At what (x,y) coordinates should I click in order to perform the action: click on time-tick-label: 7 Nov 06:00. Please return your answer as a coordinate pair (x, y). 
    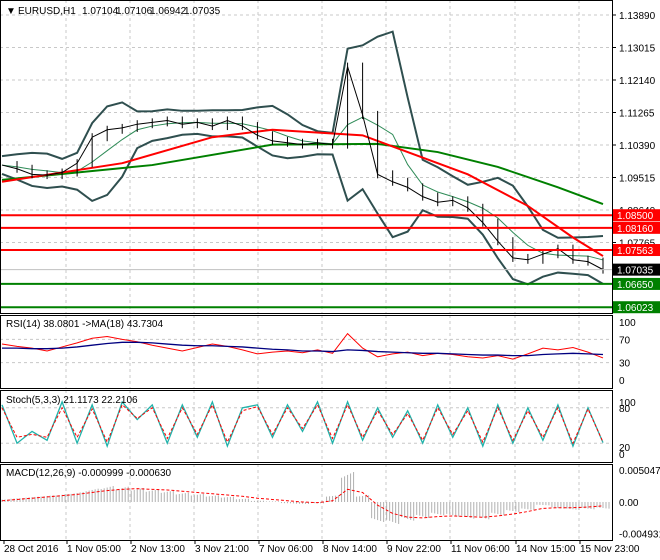
    Looking at the image, I should click on (286, 549).